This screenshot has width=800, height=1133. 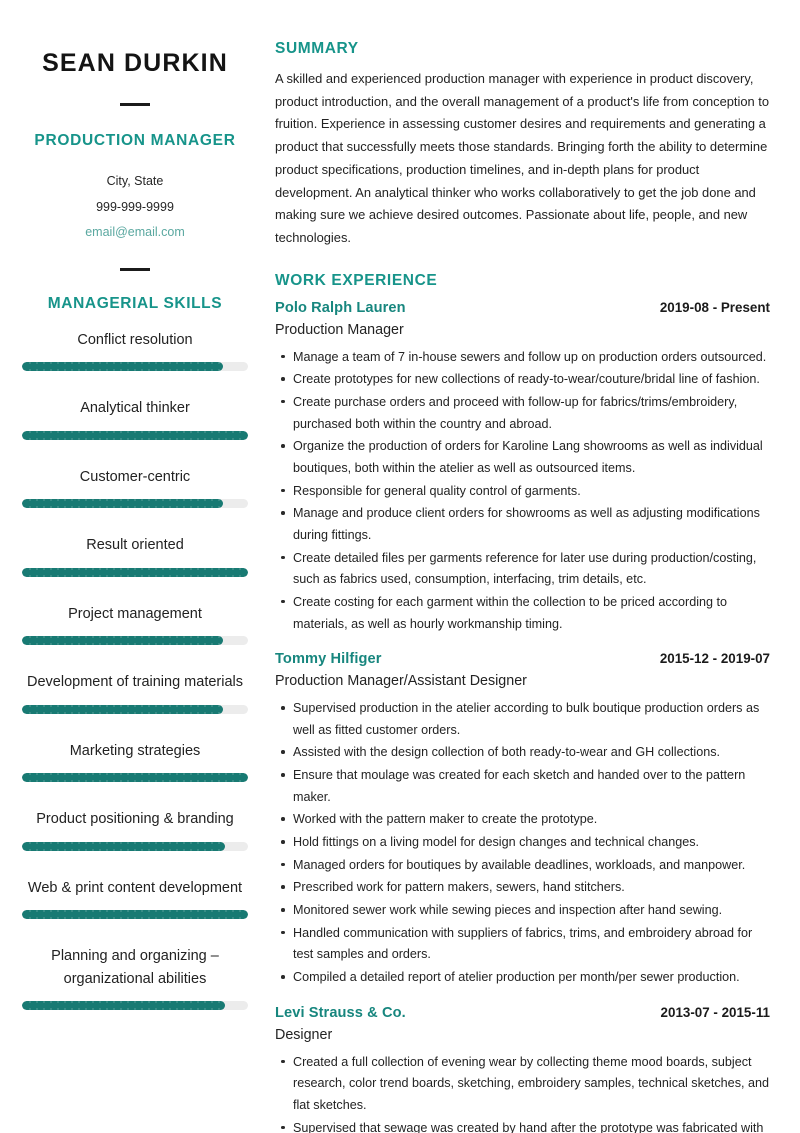 What do you see at coordinates (135, 750) in the screenshot?
I see `skill-label: Marketing strategies` at bounding box center [135, 750].